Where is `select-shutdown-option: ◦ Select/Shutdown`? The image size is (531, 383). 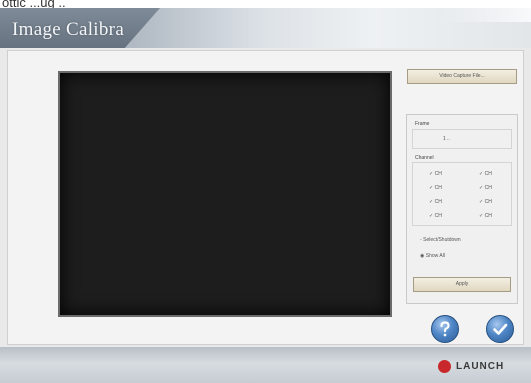 select-shutdown-option: ◦ Select/Shutdown is located at coordinates (440, 240).